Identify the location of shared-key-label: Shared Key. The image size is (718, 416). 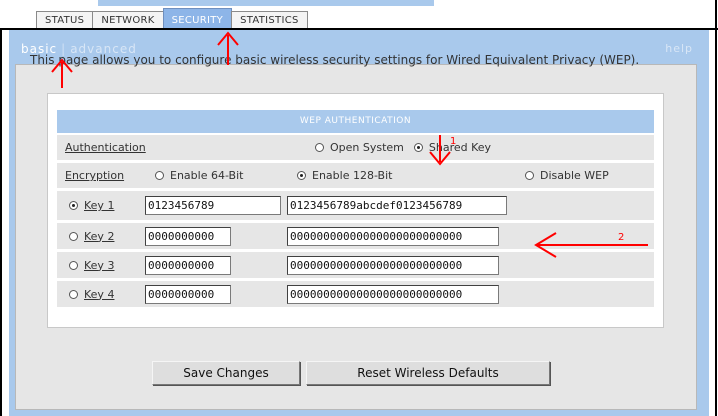
(460, 147).